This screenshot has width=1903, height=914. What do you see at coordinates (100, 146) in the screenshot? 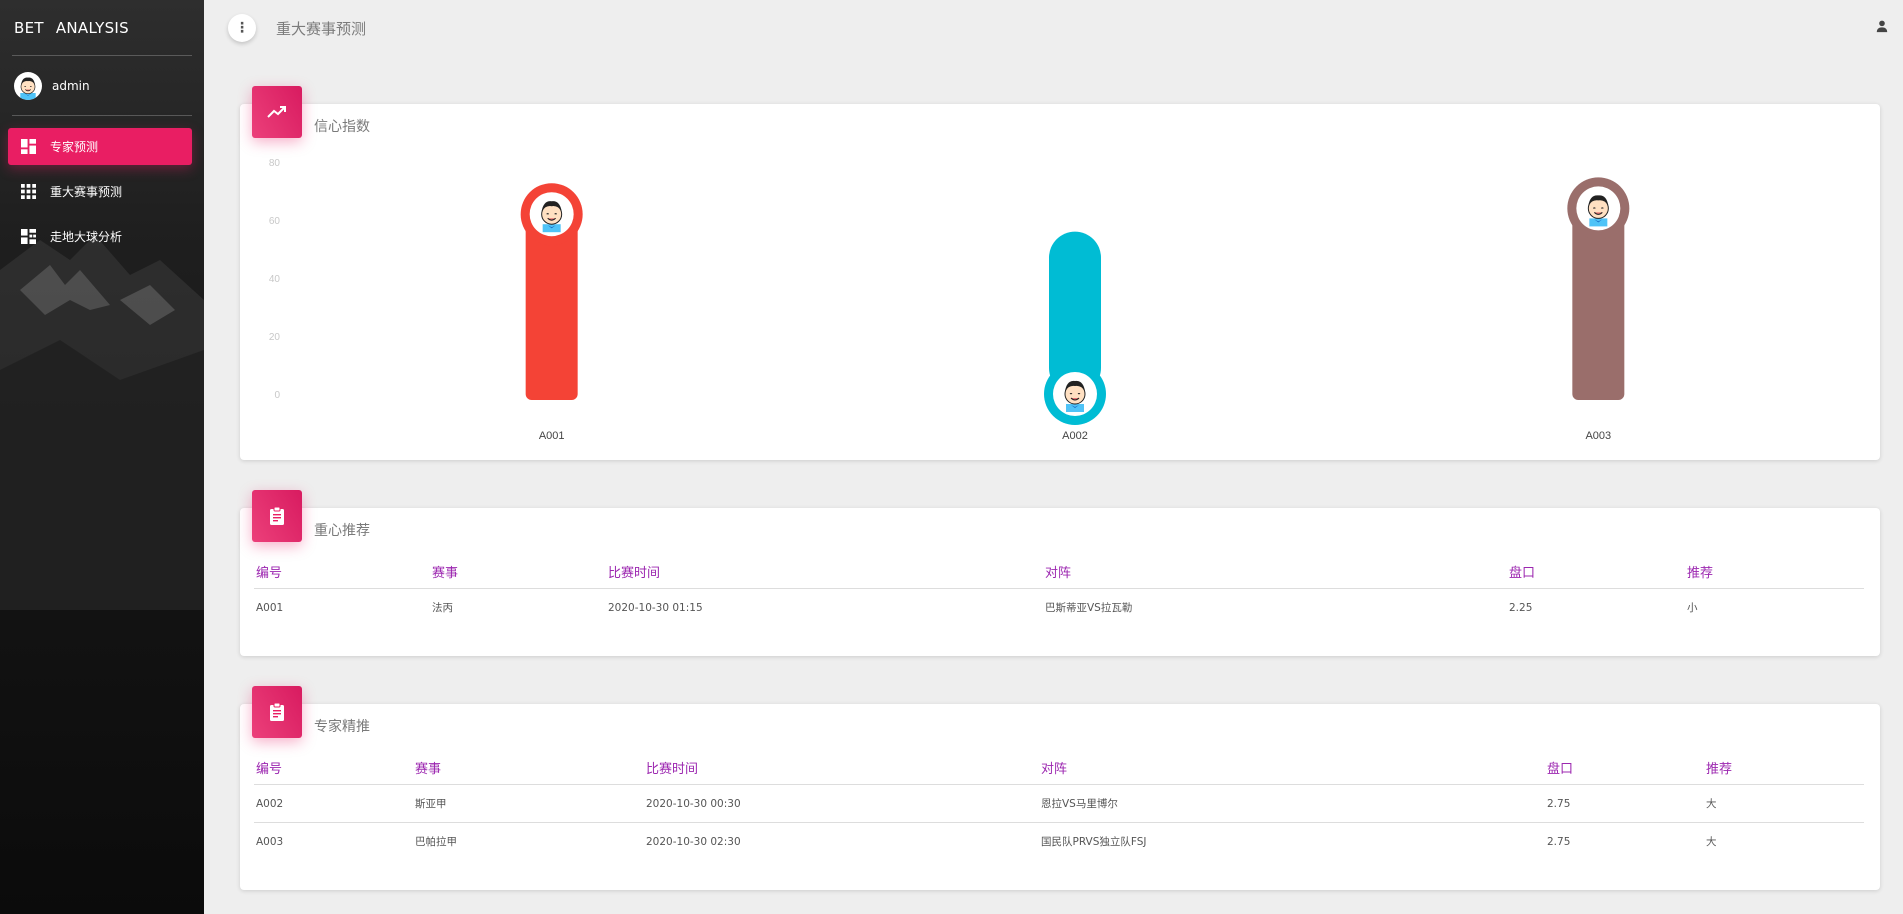
I see `sidebar-item-expert-prediction: 专家预测` at bounding box center [100, 146].